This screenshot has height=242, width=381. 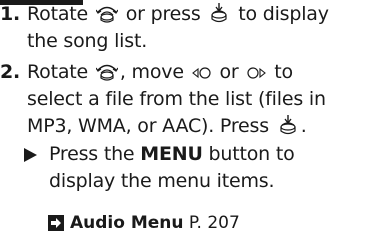 What do you see at coordinates (303, 126) in the screenshot?
I see `step-text: .` at bounding box center [303, 126].